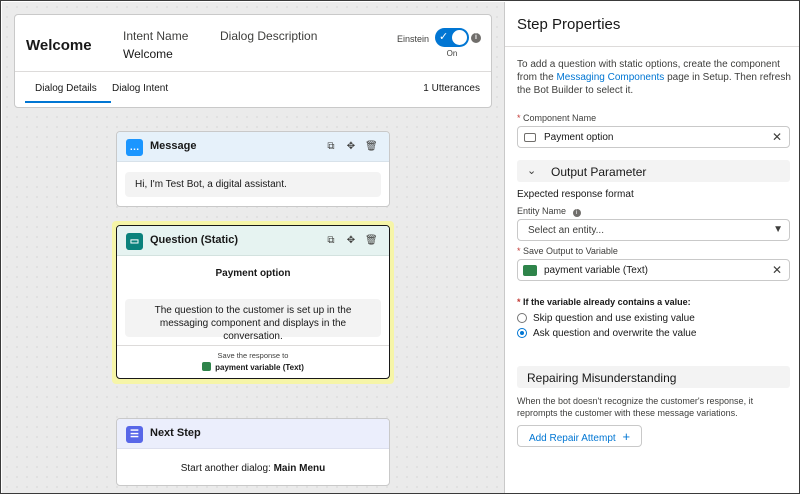 This screenshot has width=800, height=494. Describe the element at coordinates (652, 46) in the screenshot. I see `panel-divider` at that location.